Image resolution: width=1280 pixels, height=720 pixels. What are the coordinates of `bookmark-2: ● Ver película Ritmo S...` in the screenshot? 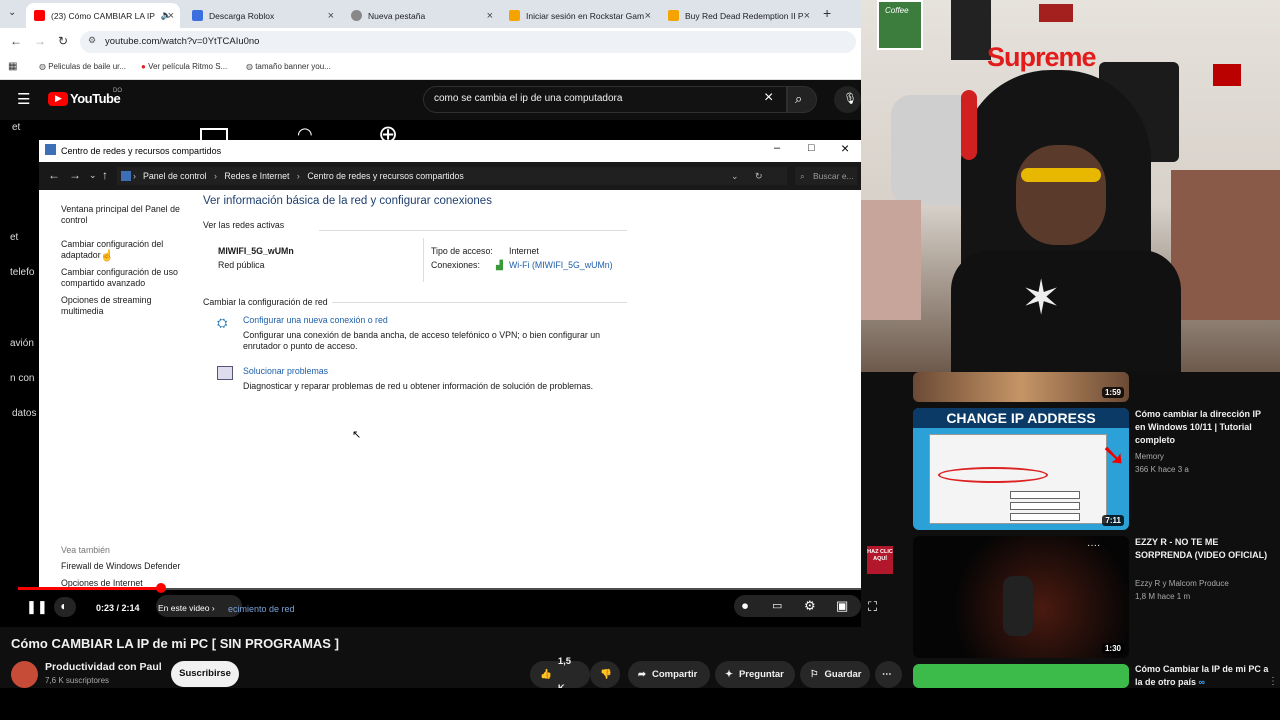 It's located at (184, 66).